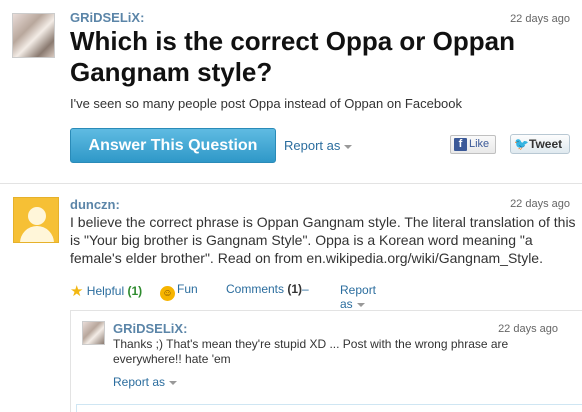 This screenshot has width=582, height=412. I want to click on comment-report-dropdown: Report as, so click(145, 382).